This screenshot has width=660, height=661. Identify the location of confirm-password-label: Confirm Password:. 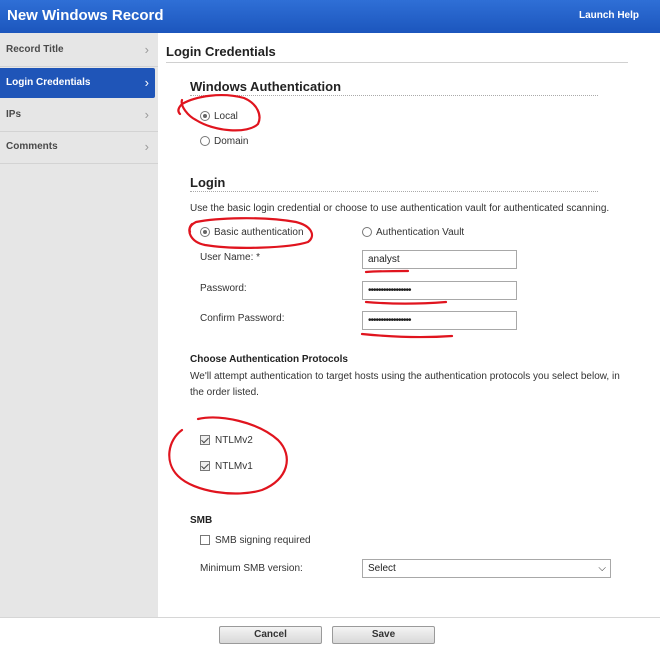
(242, 318).